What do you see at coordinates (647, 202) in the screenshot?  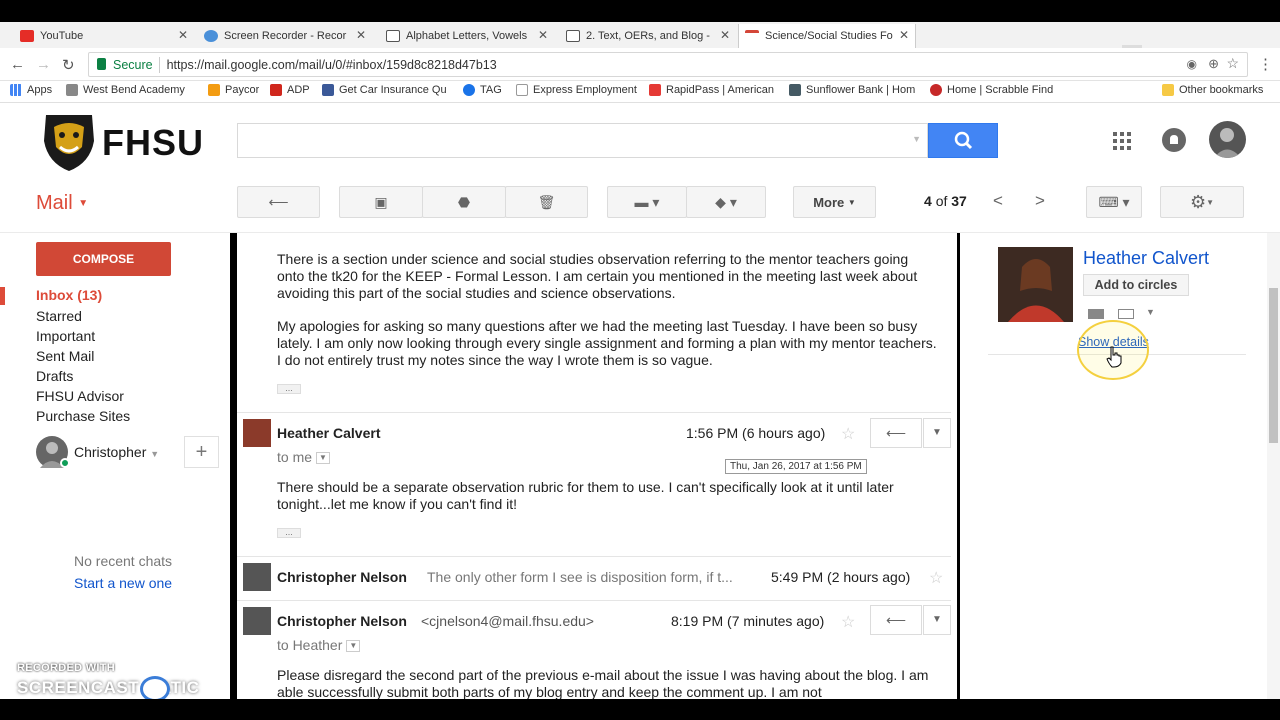 I see `move-to-button: ▬ ▾` at bounding box center [647, 202].